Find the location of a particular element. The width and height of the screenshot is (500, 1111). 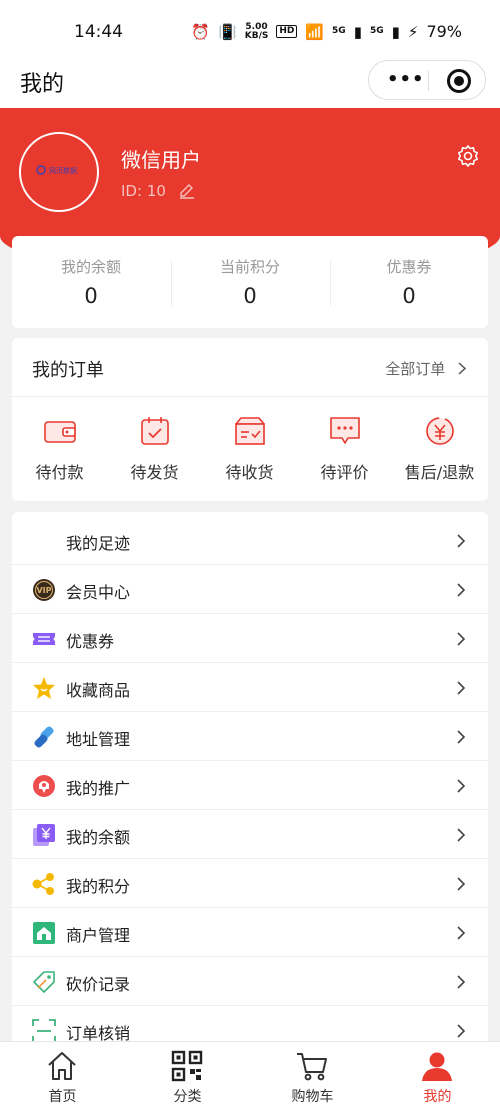

tab-label: 我的 is located at coordinates (437, 1097).